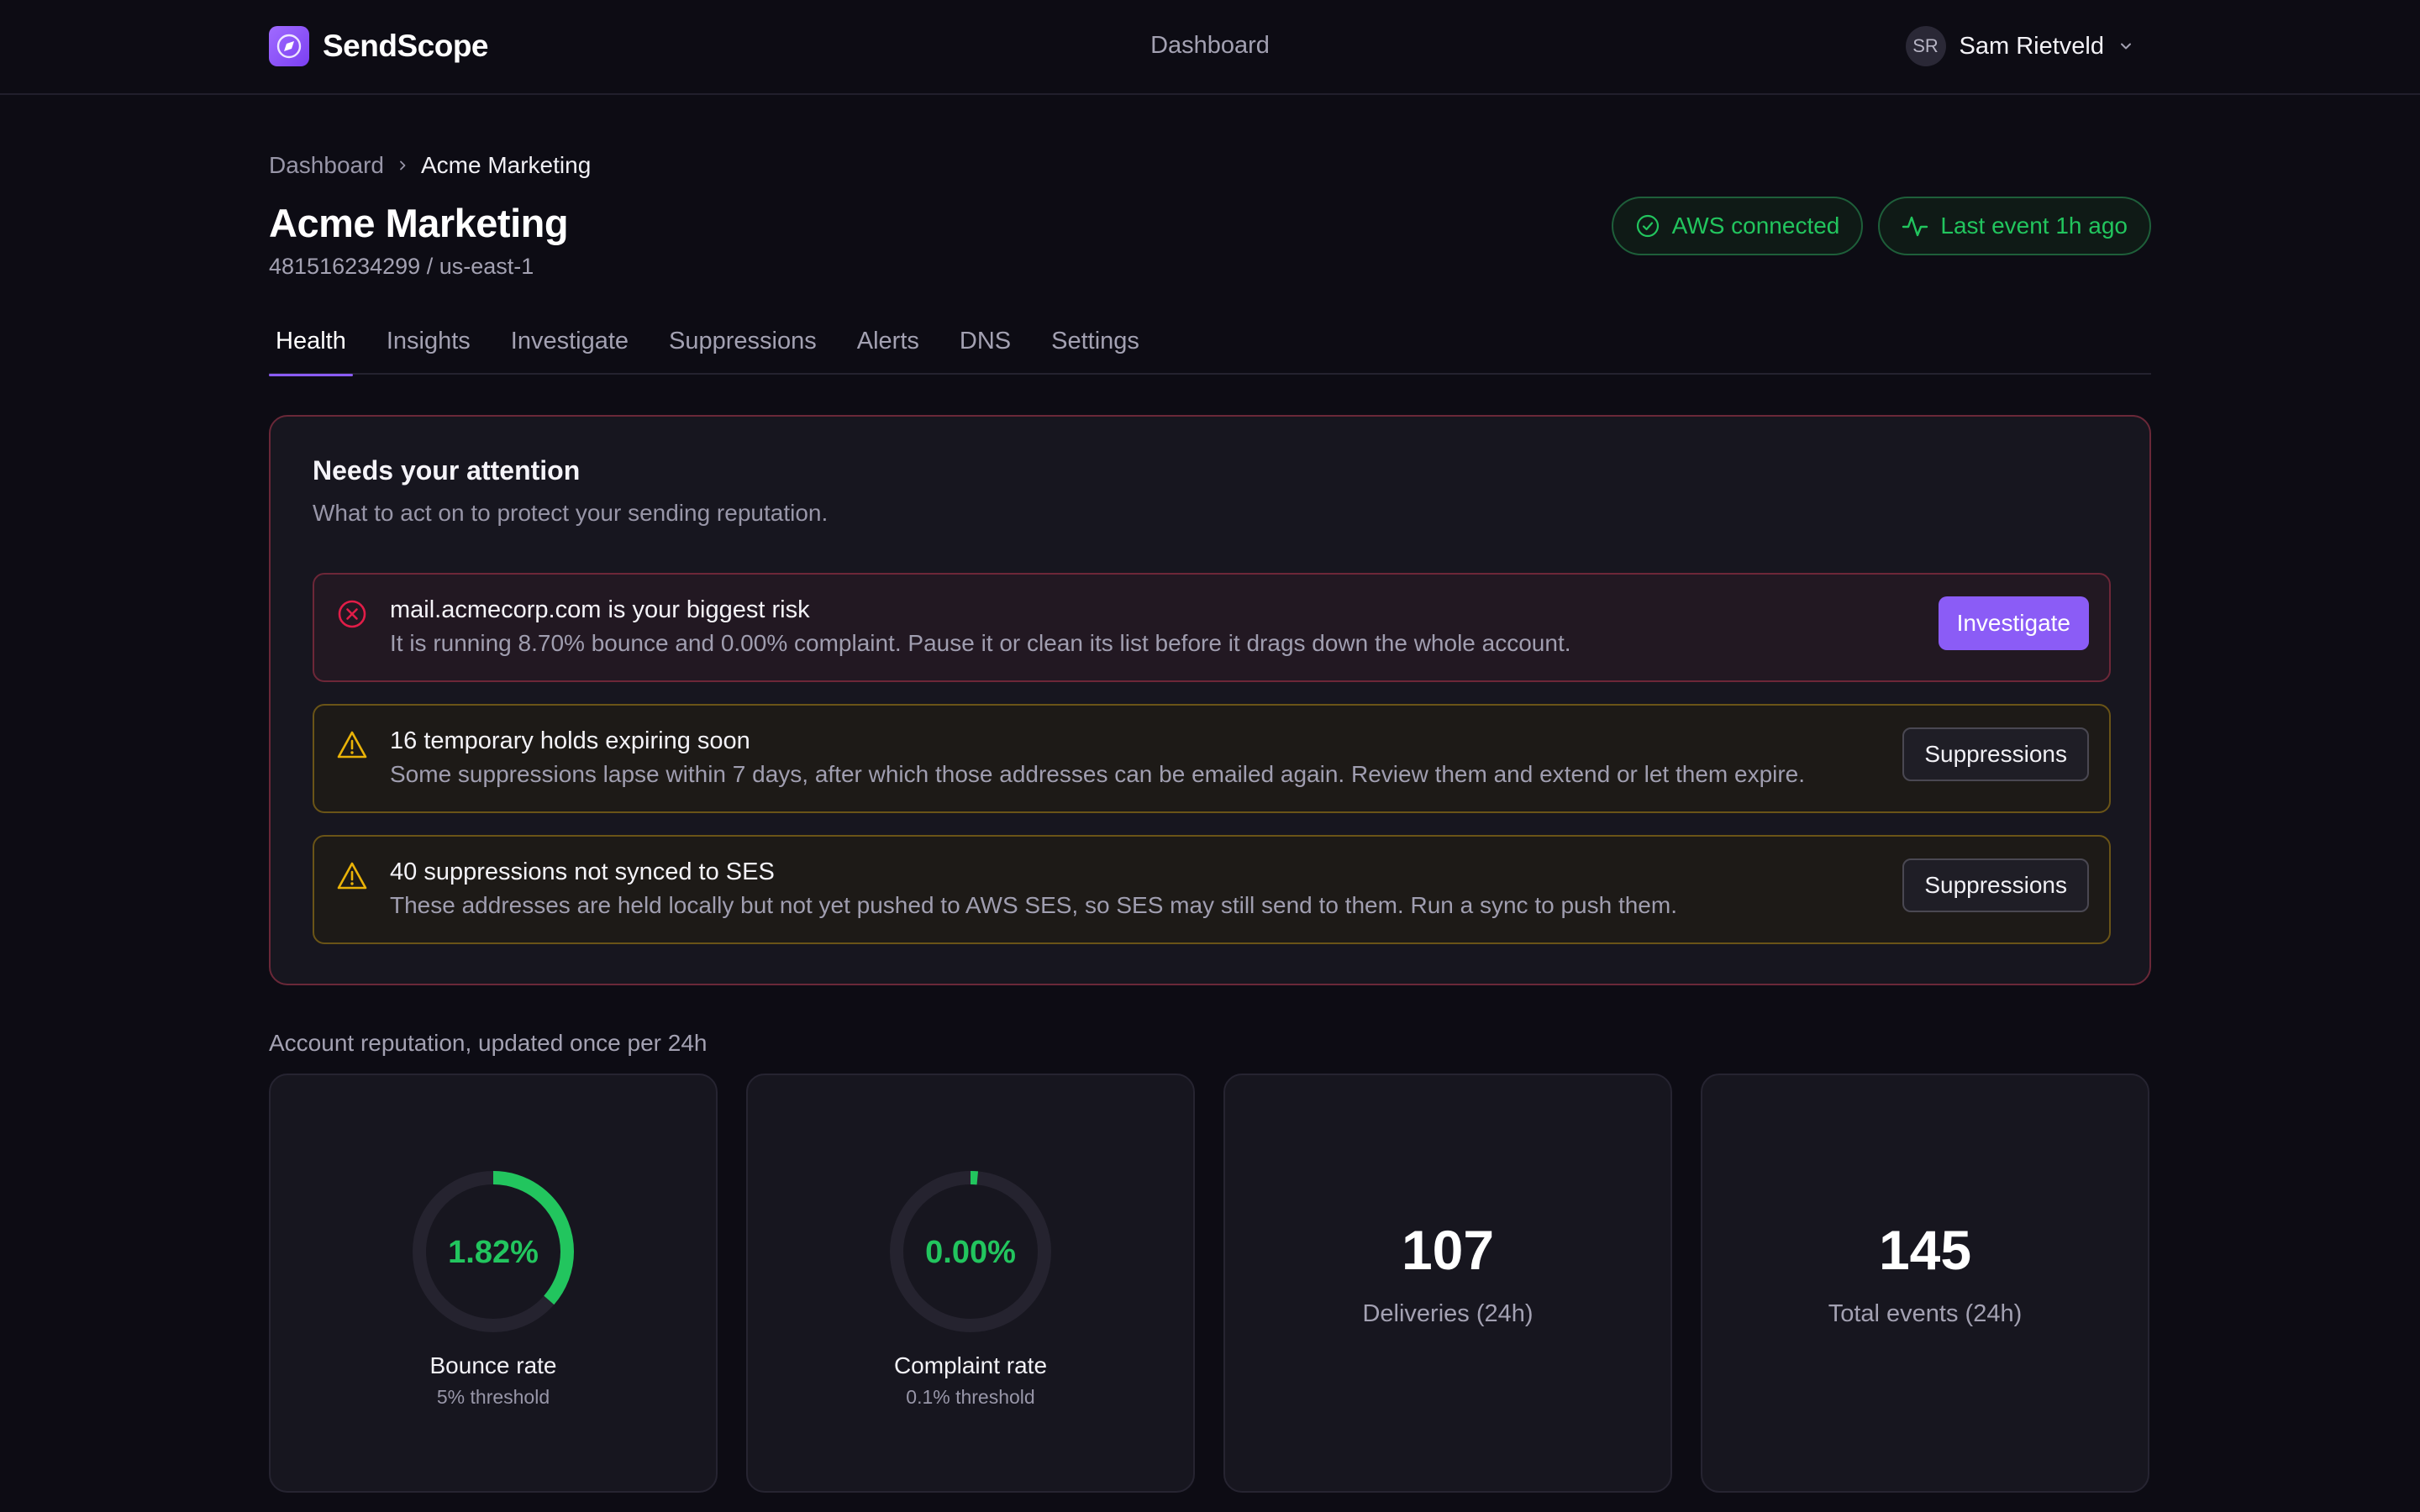 This screenshot has height=1512, width=2420. I want to click on alert-title: mail.acmecorp.com is your biggest risk, so click(600, 609).